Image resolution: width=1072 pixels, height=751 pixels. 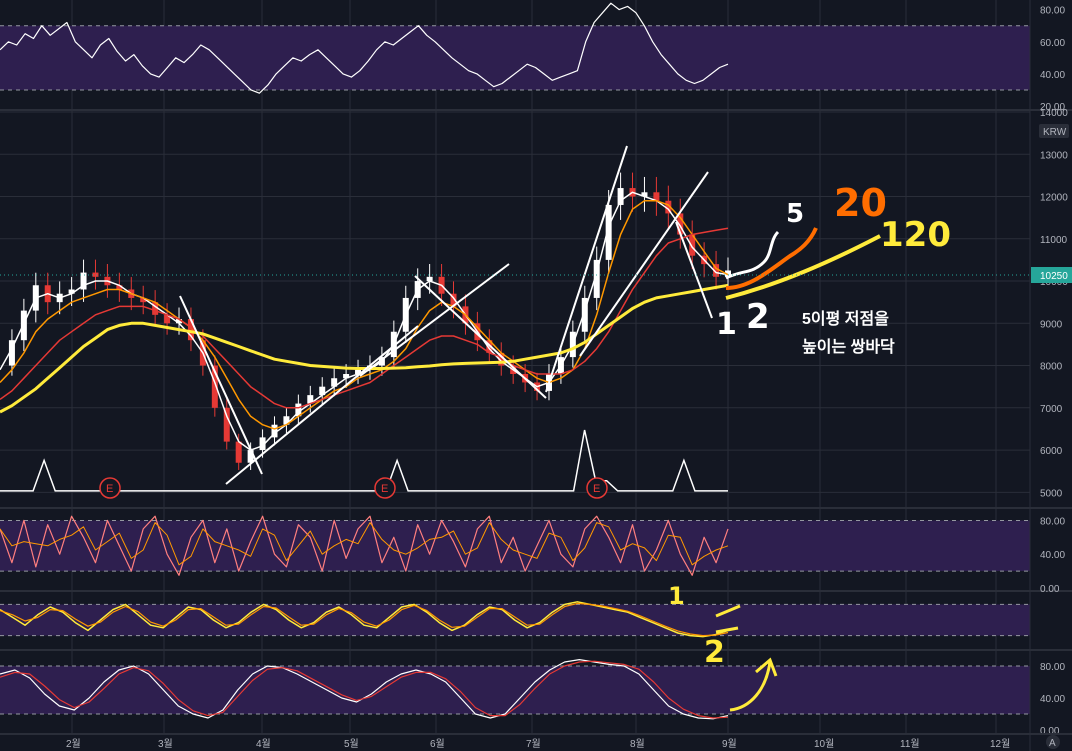 What do you see at coordinates (437, 744) in the screenshot?
I see `time-axis-tick: 6월` at bounding box center [437, 744].